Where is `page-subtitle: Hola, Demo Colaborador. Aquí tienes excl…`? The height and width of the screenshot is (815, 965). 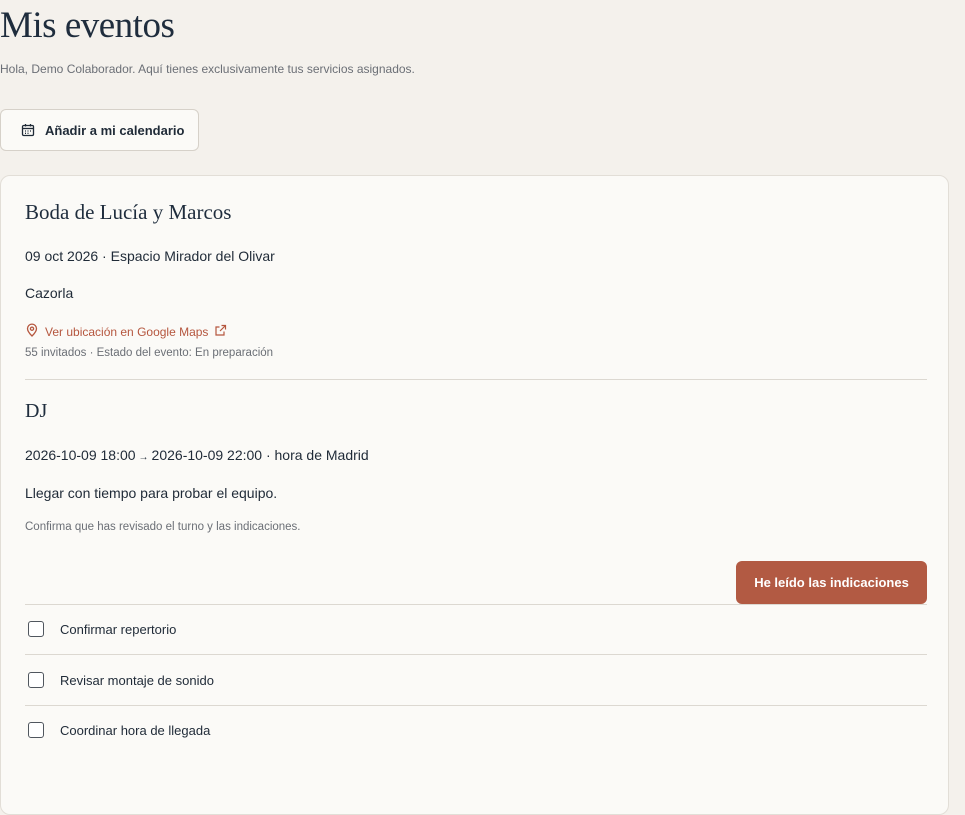
page-subtitle: Hola, Demo Colaborador. Aquí tienes excl… is located at coordinates (207, 69).